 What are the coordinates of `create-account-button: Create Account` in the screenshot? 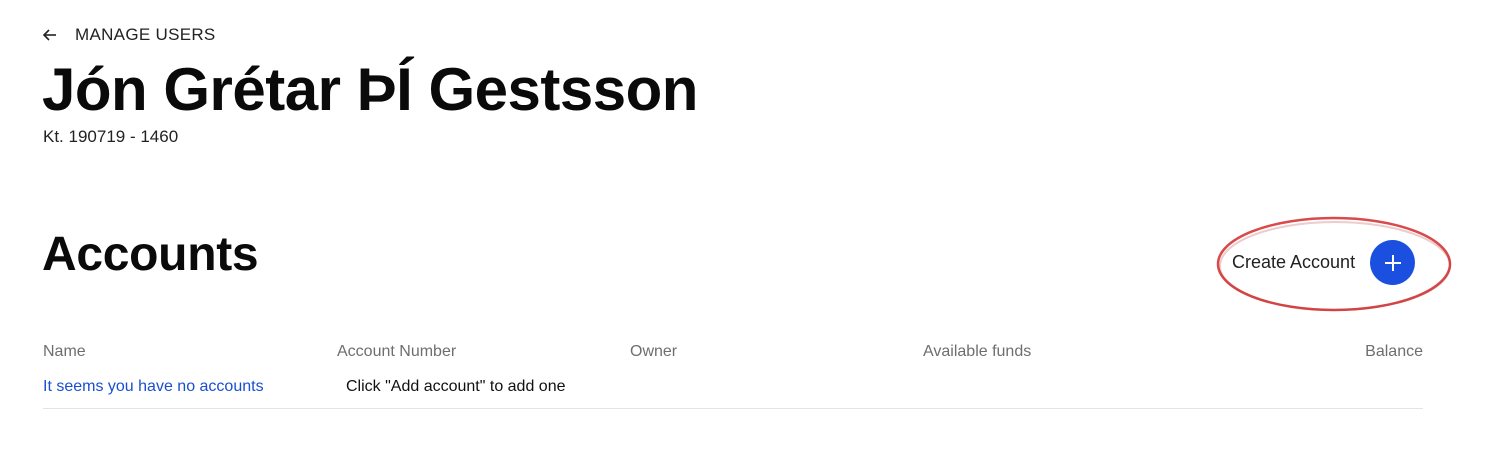 It's located at (1324, 262).